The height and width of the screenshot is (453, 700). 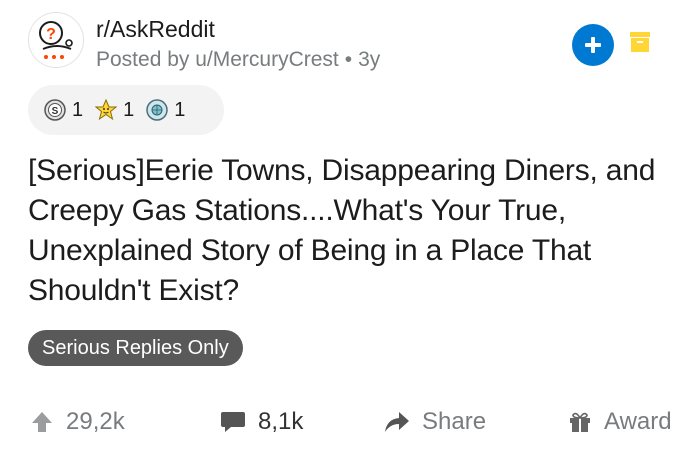 I want to click on subreddit-name: r/AskReddit, so click(x=155, y=29).